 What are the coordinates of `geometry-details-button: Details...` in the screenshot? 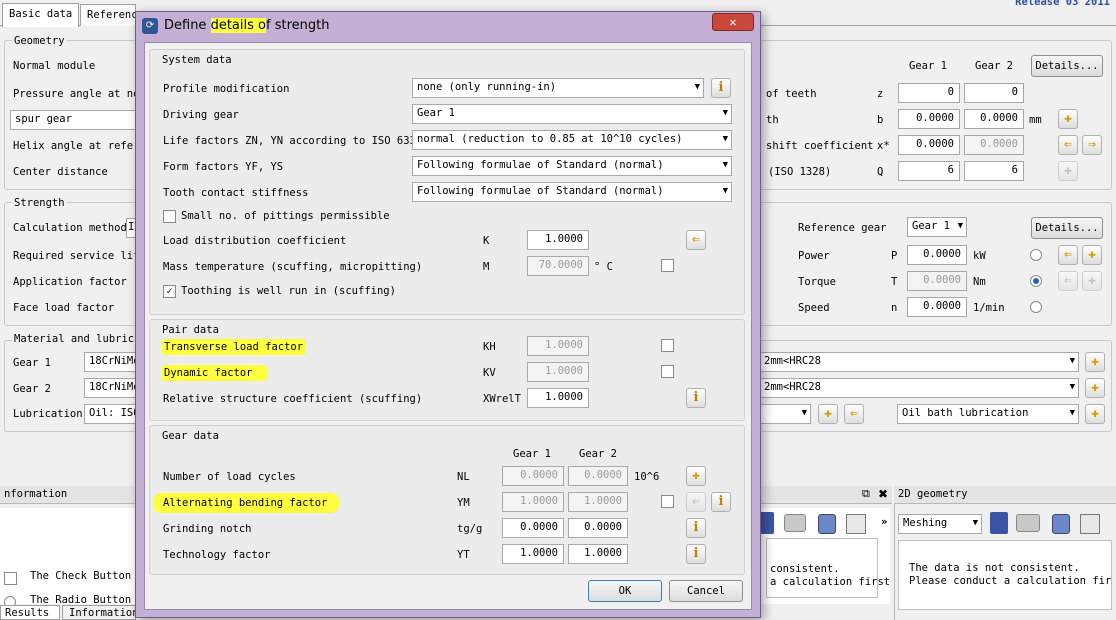 It's located at (1067, 66).